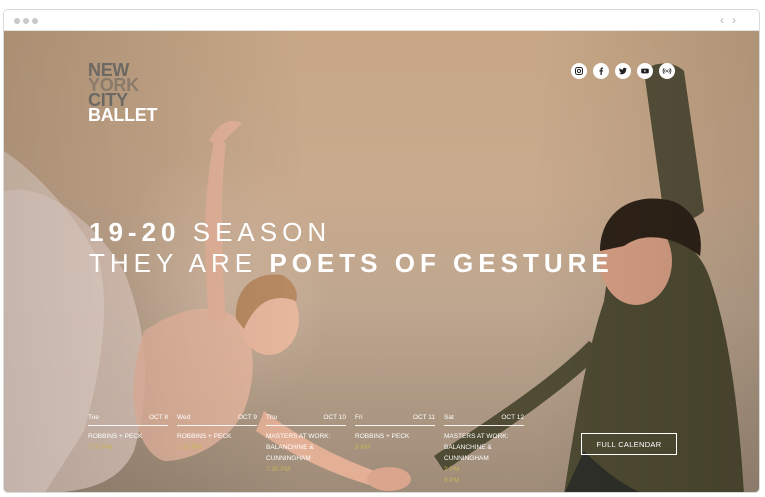 This screenshot has height=497, width=765. What do you see at coordinates (667, 71) in the screenshot?
I see `podcast-icon` at bounding box center [667, 71].